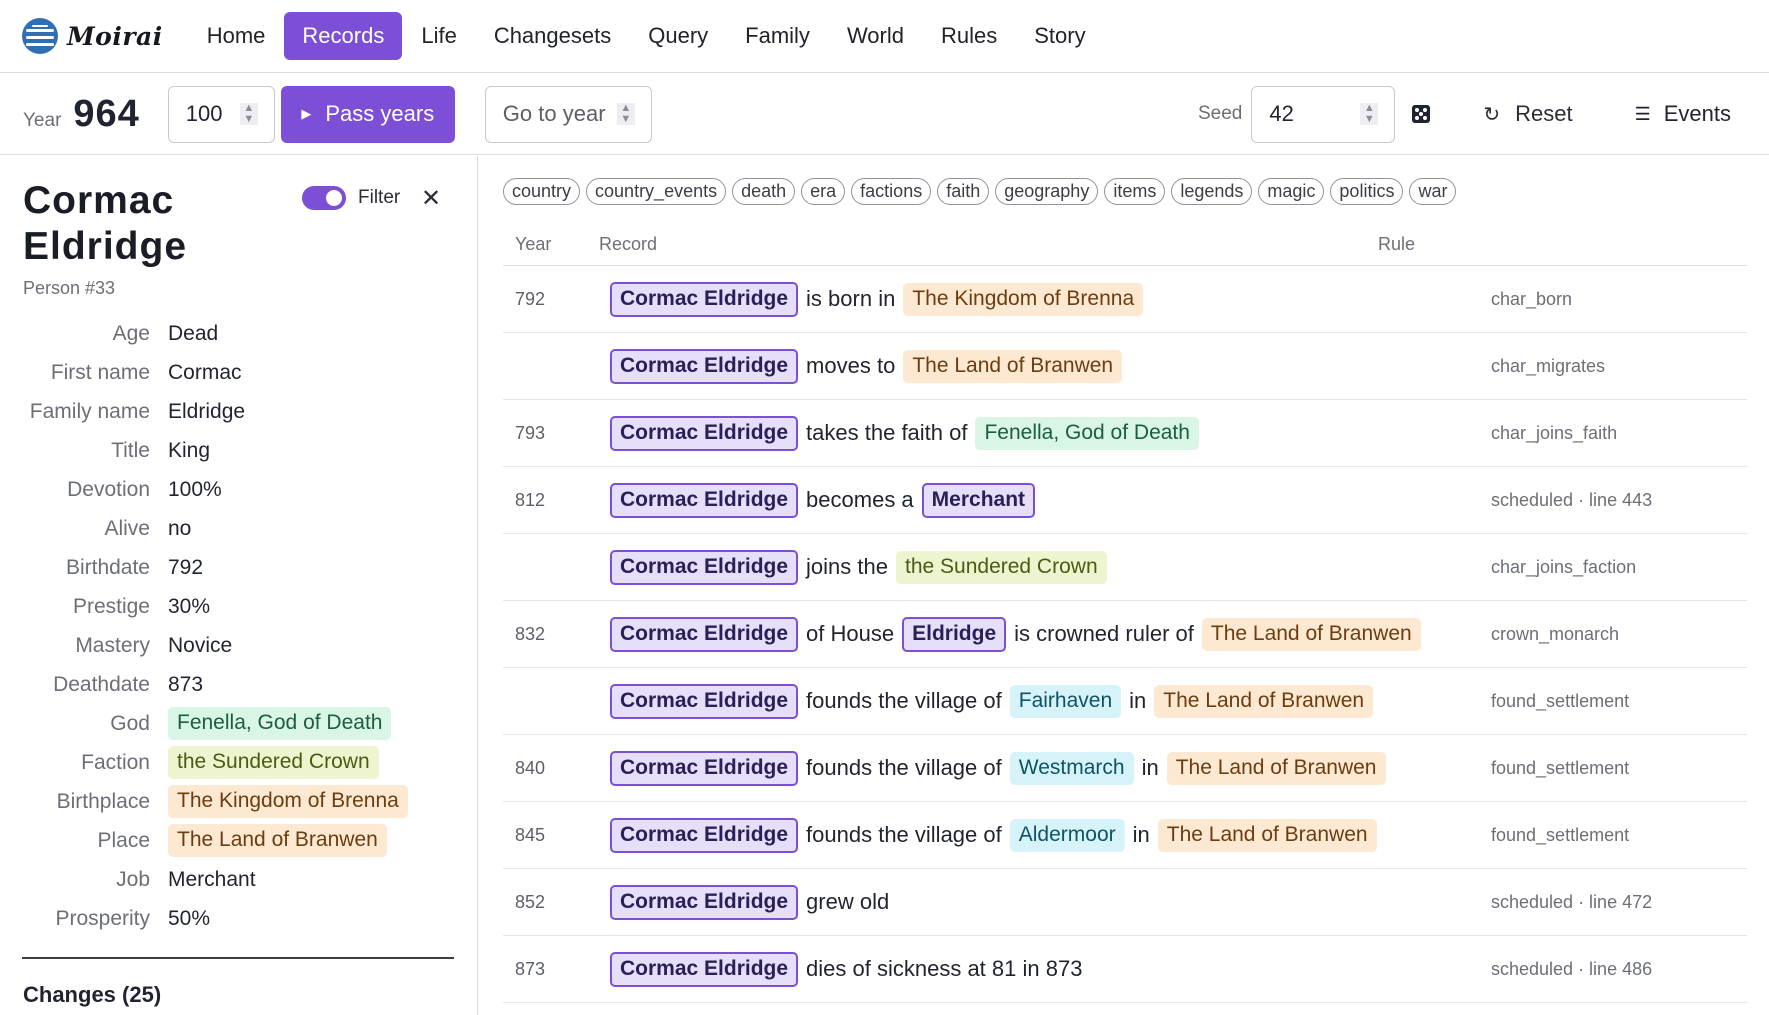  Describe the element at coordinates (823, 191) in the screenshot. I see `tag-filter: era` at that location.